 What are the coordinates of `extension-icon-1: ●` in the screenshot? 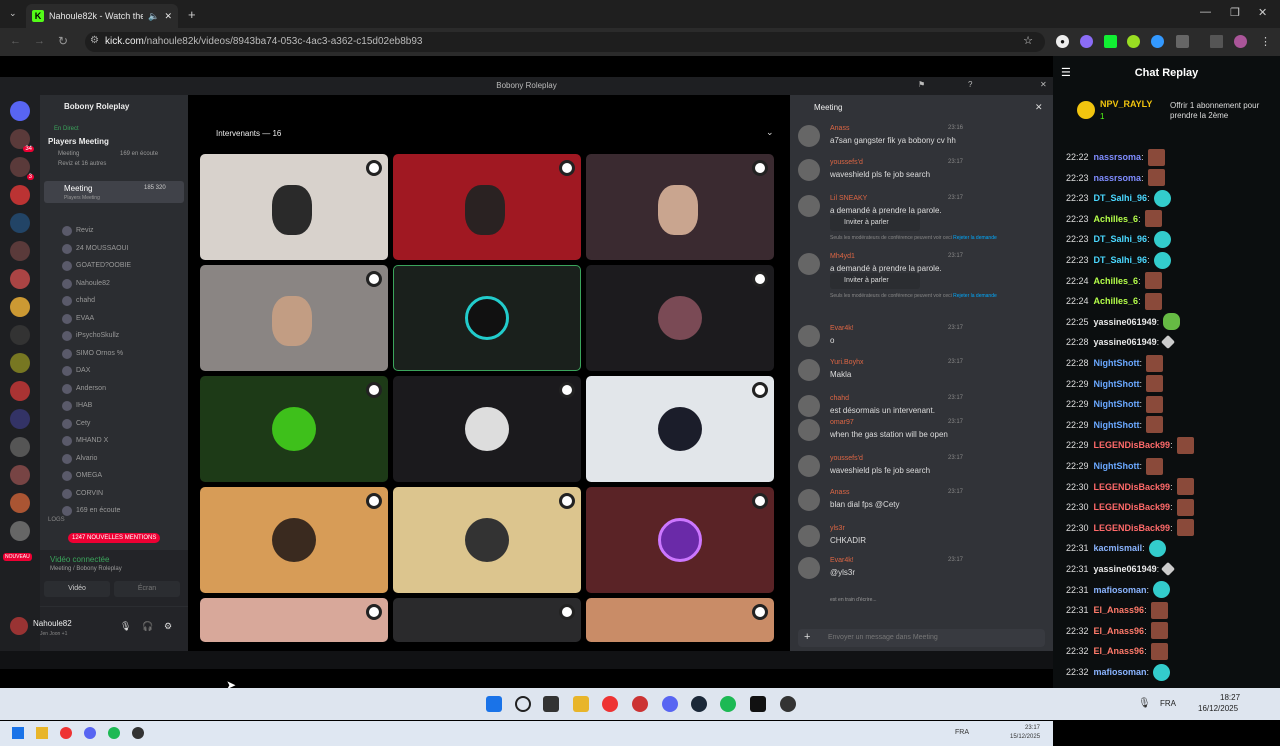 It's located at (1062, 41).